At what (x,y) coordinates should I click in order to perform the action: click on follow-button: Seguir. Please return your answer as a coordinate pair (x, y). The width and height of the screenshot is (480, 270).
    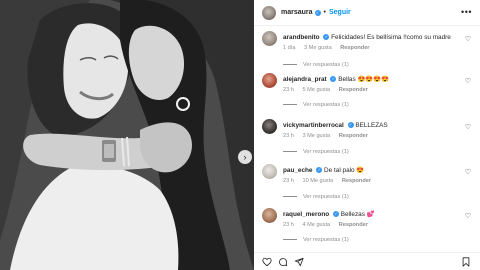
    Looking at the image, I should click on (340, 12).